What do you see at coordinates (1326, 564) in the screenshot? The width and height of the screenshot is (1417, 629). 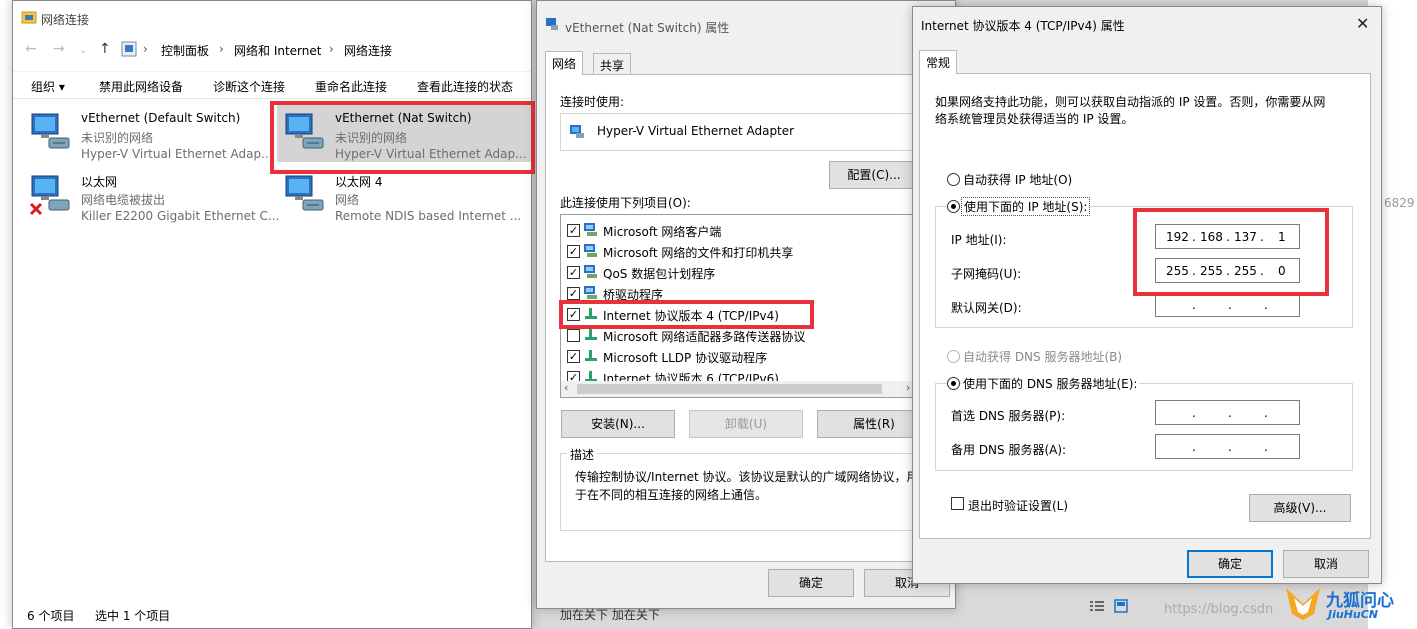 I see `cancel-button: 取消` at bounding box center [1326, 564].